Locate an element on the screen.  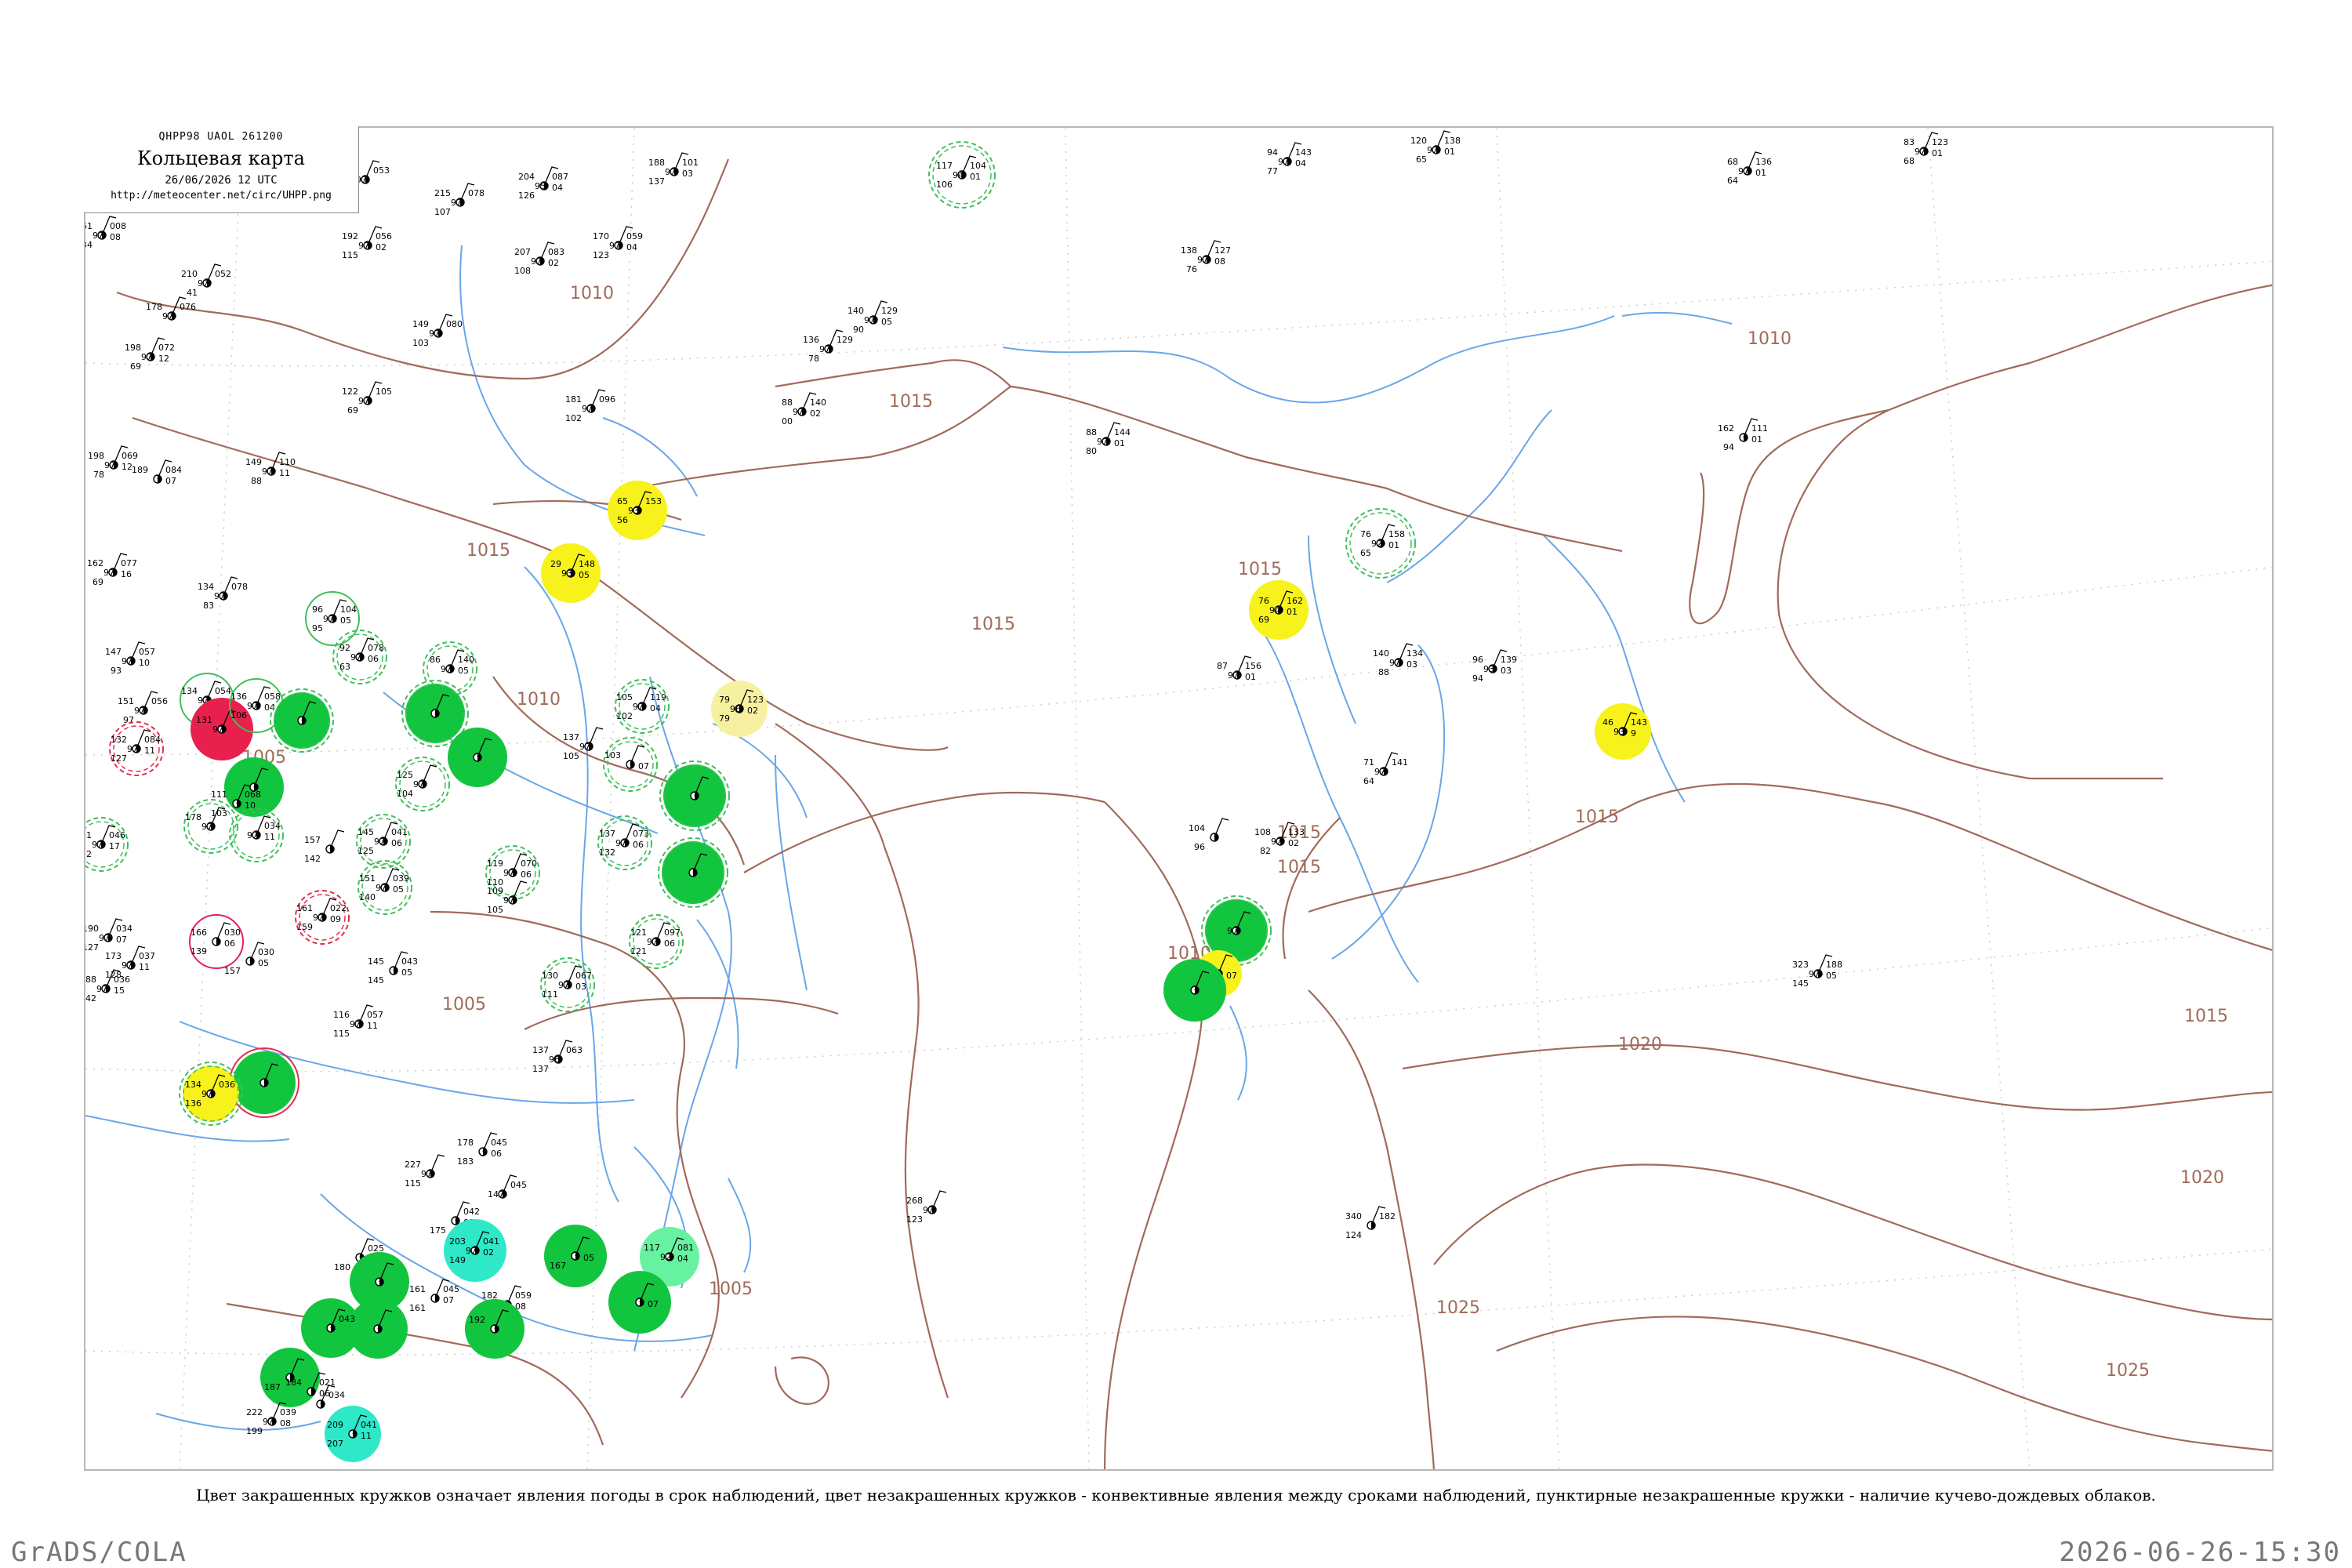
station-plot: 1989778 06912 is located at coordinates (113, 462).